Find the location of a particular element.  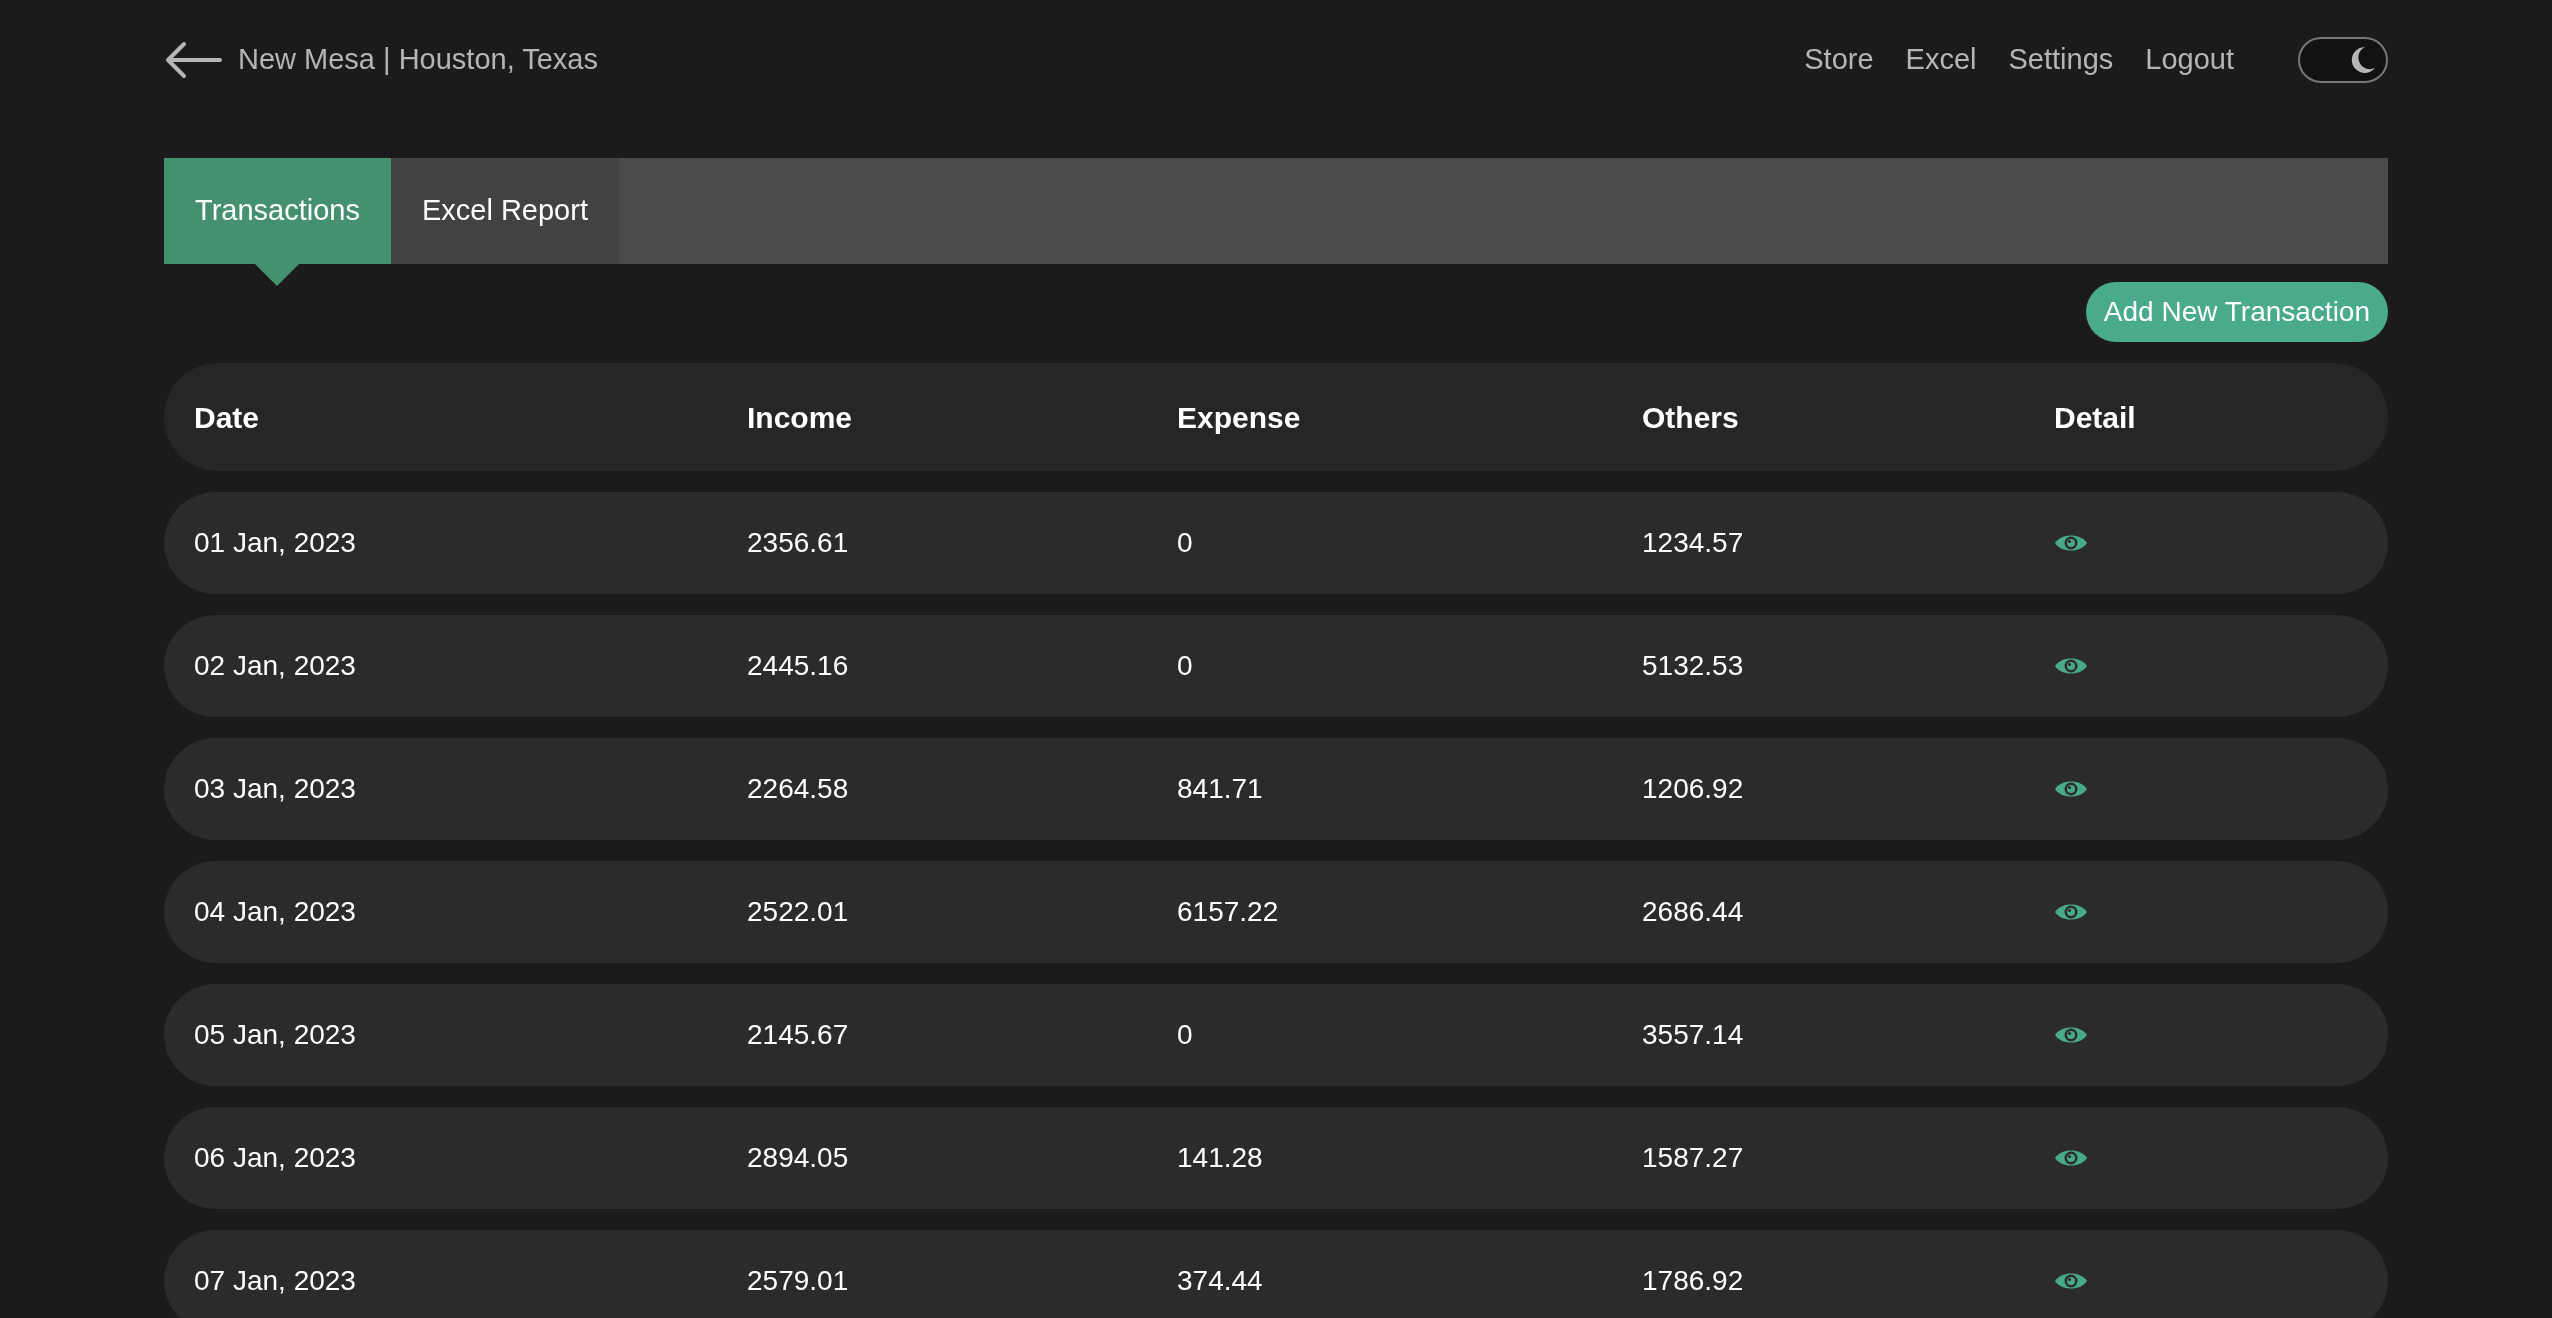

date-cell-text: 03 Jan, 2023 is located at coordinates (275, 789).